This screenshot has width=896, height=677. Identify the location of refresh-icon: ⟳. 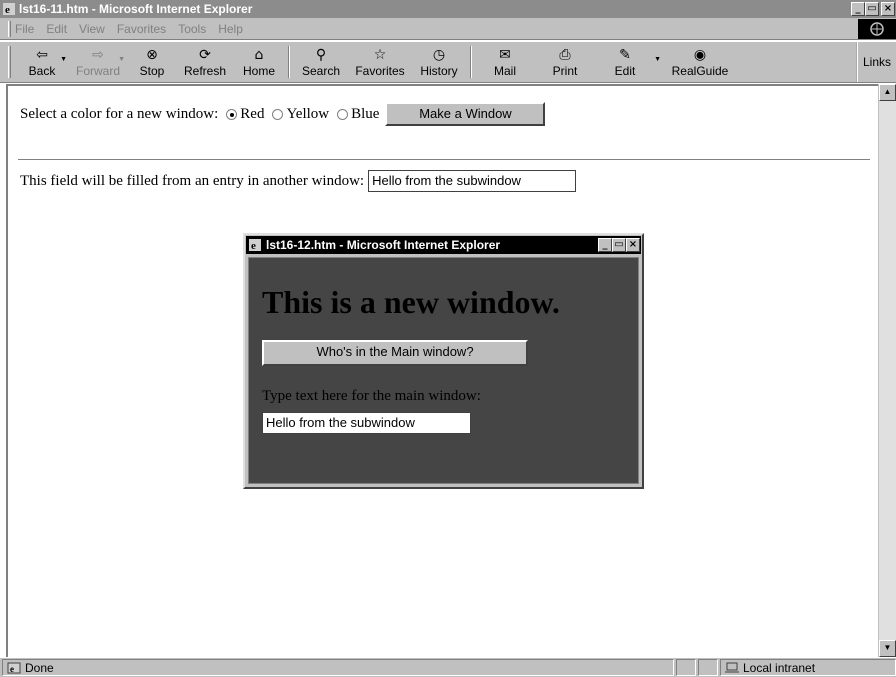
(205, 55).